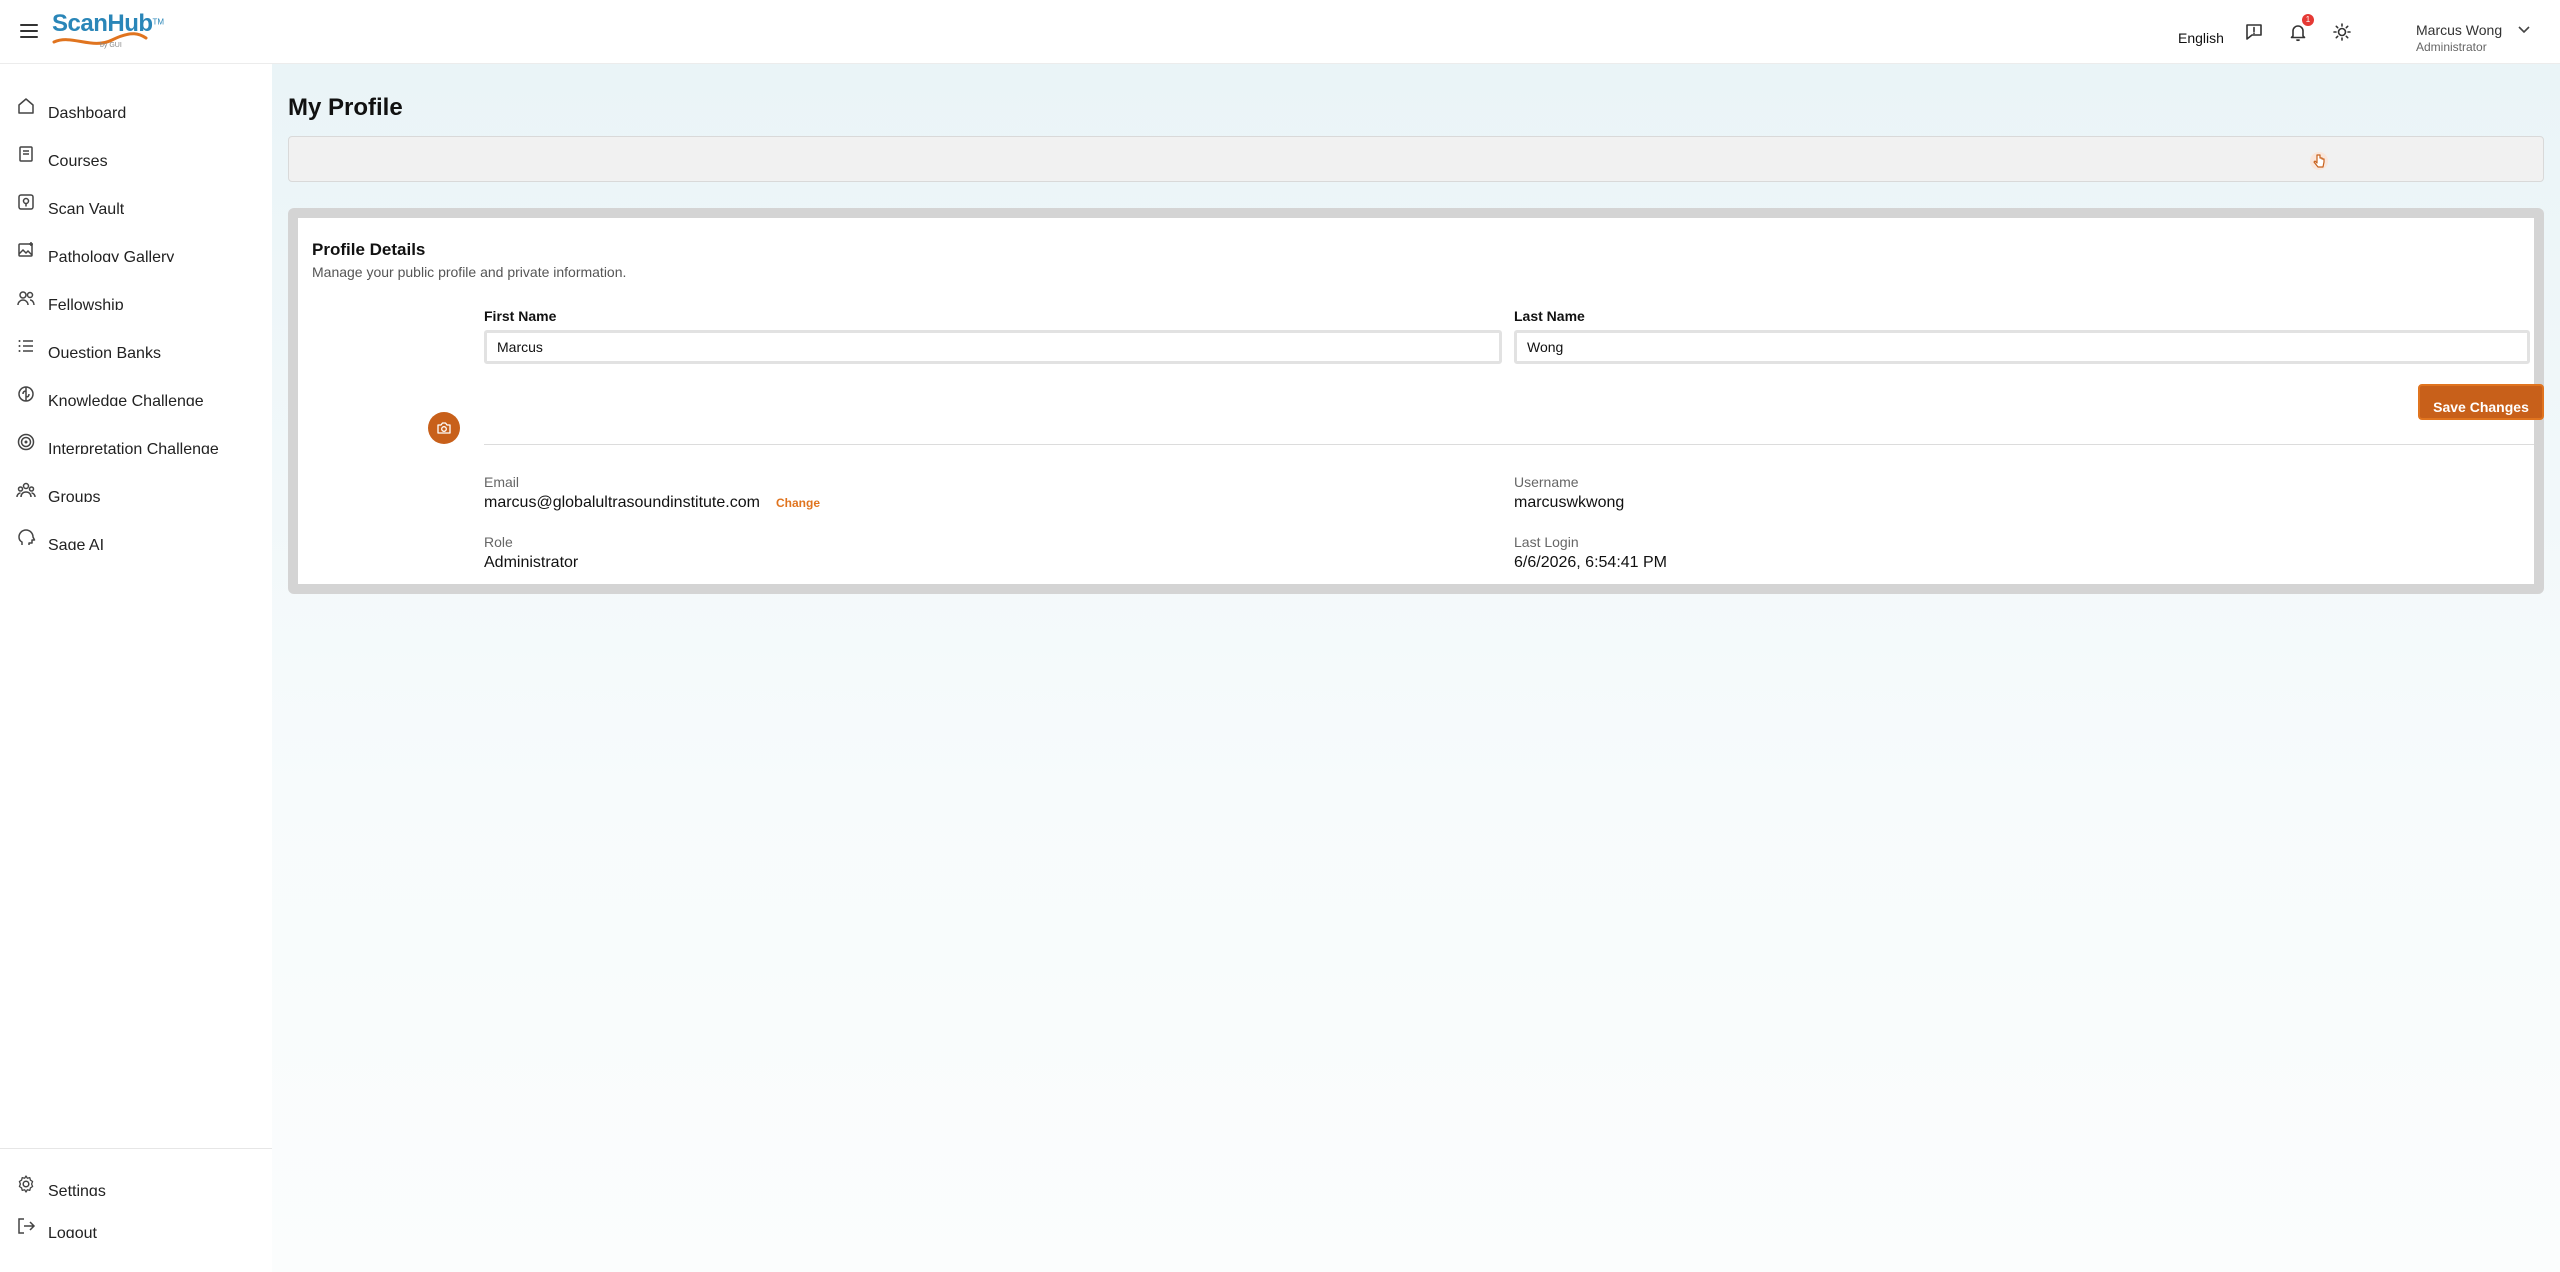 This screenshot has width=2560, height=1272. Describe the element at coordinates (993, 347) in the screenshot. I see `first-name-input` at that location.